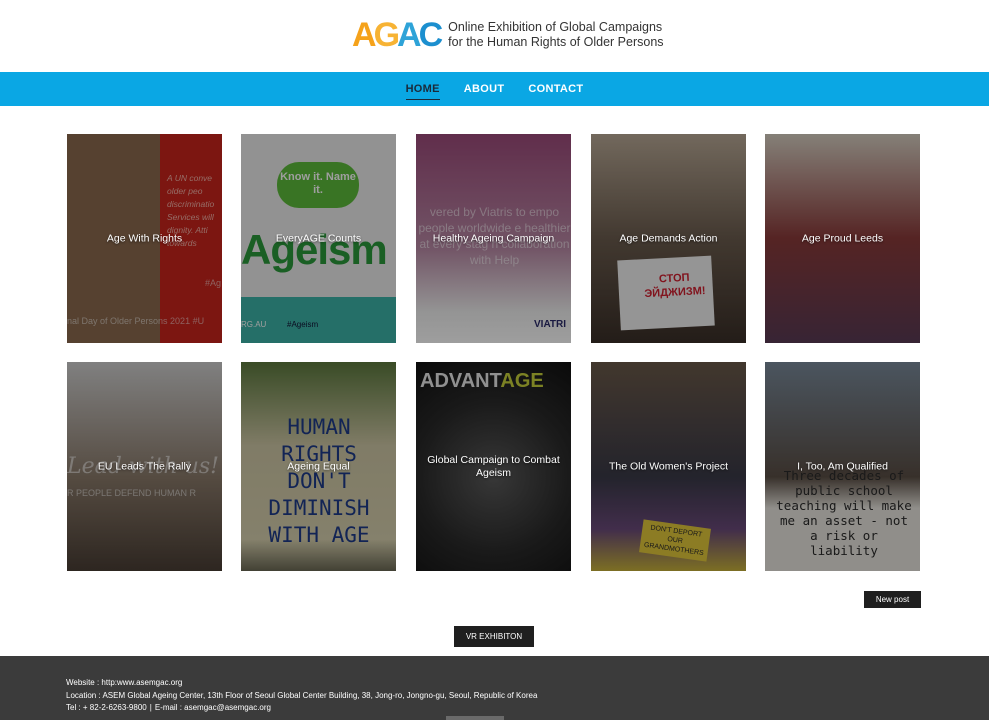 The height and width of the screenshot is (720, 989). I want to click on post-title: Age Demands Action, so click(668, 238).